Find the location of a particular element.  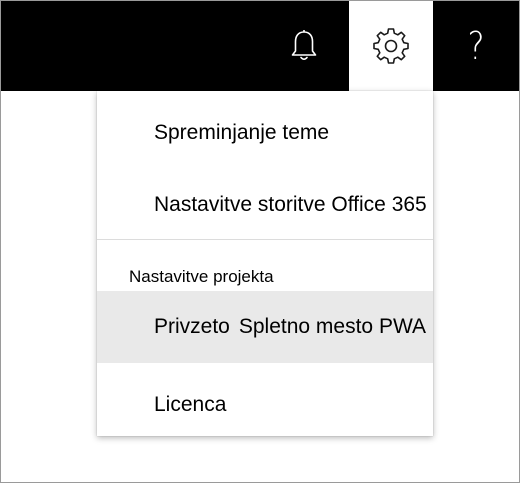

question-icon: ? is located at coordinates (476, 46).